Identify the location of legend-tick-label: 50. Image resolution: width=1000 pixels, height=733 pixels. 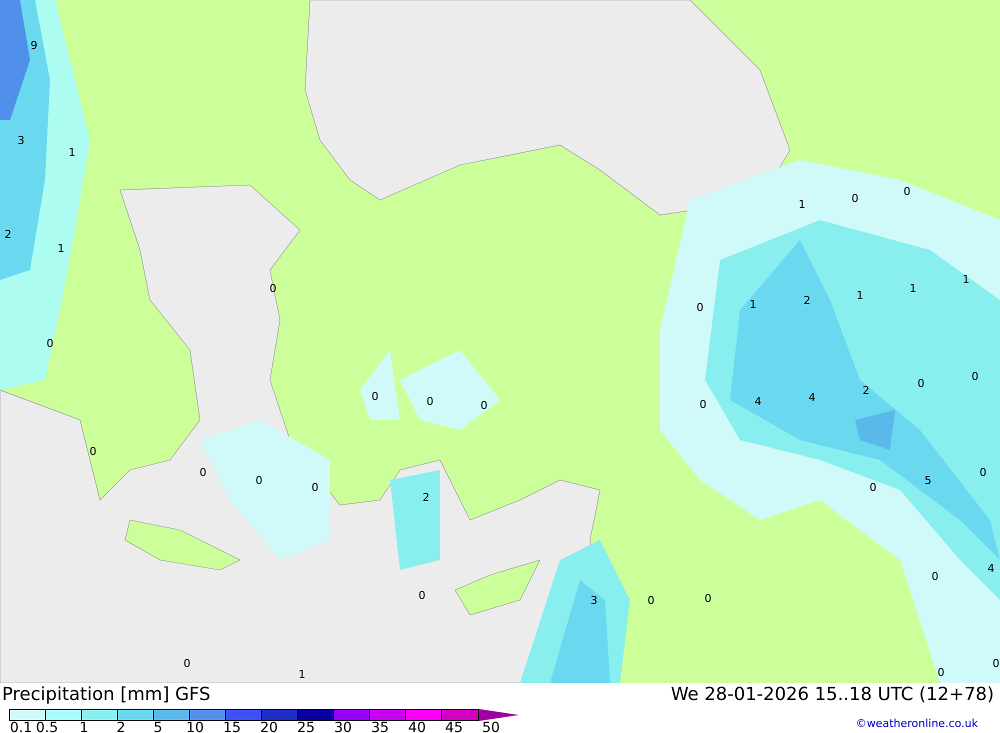
(491, 727).